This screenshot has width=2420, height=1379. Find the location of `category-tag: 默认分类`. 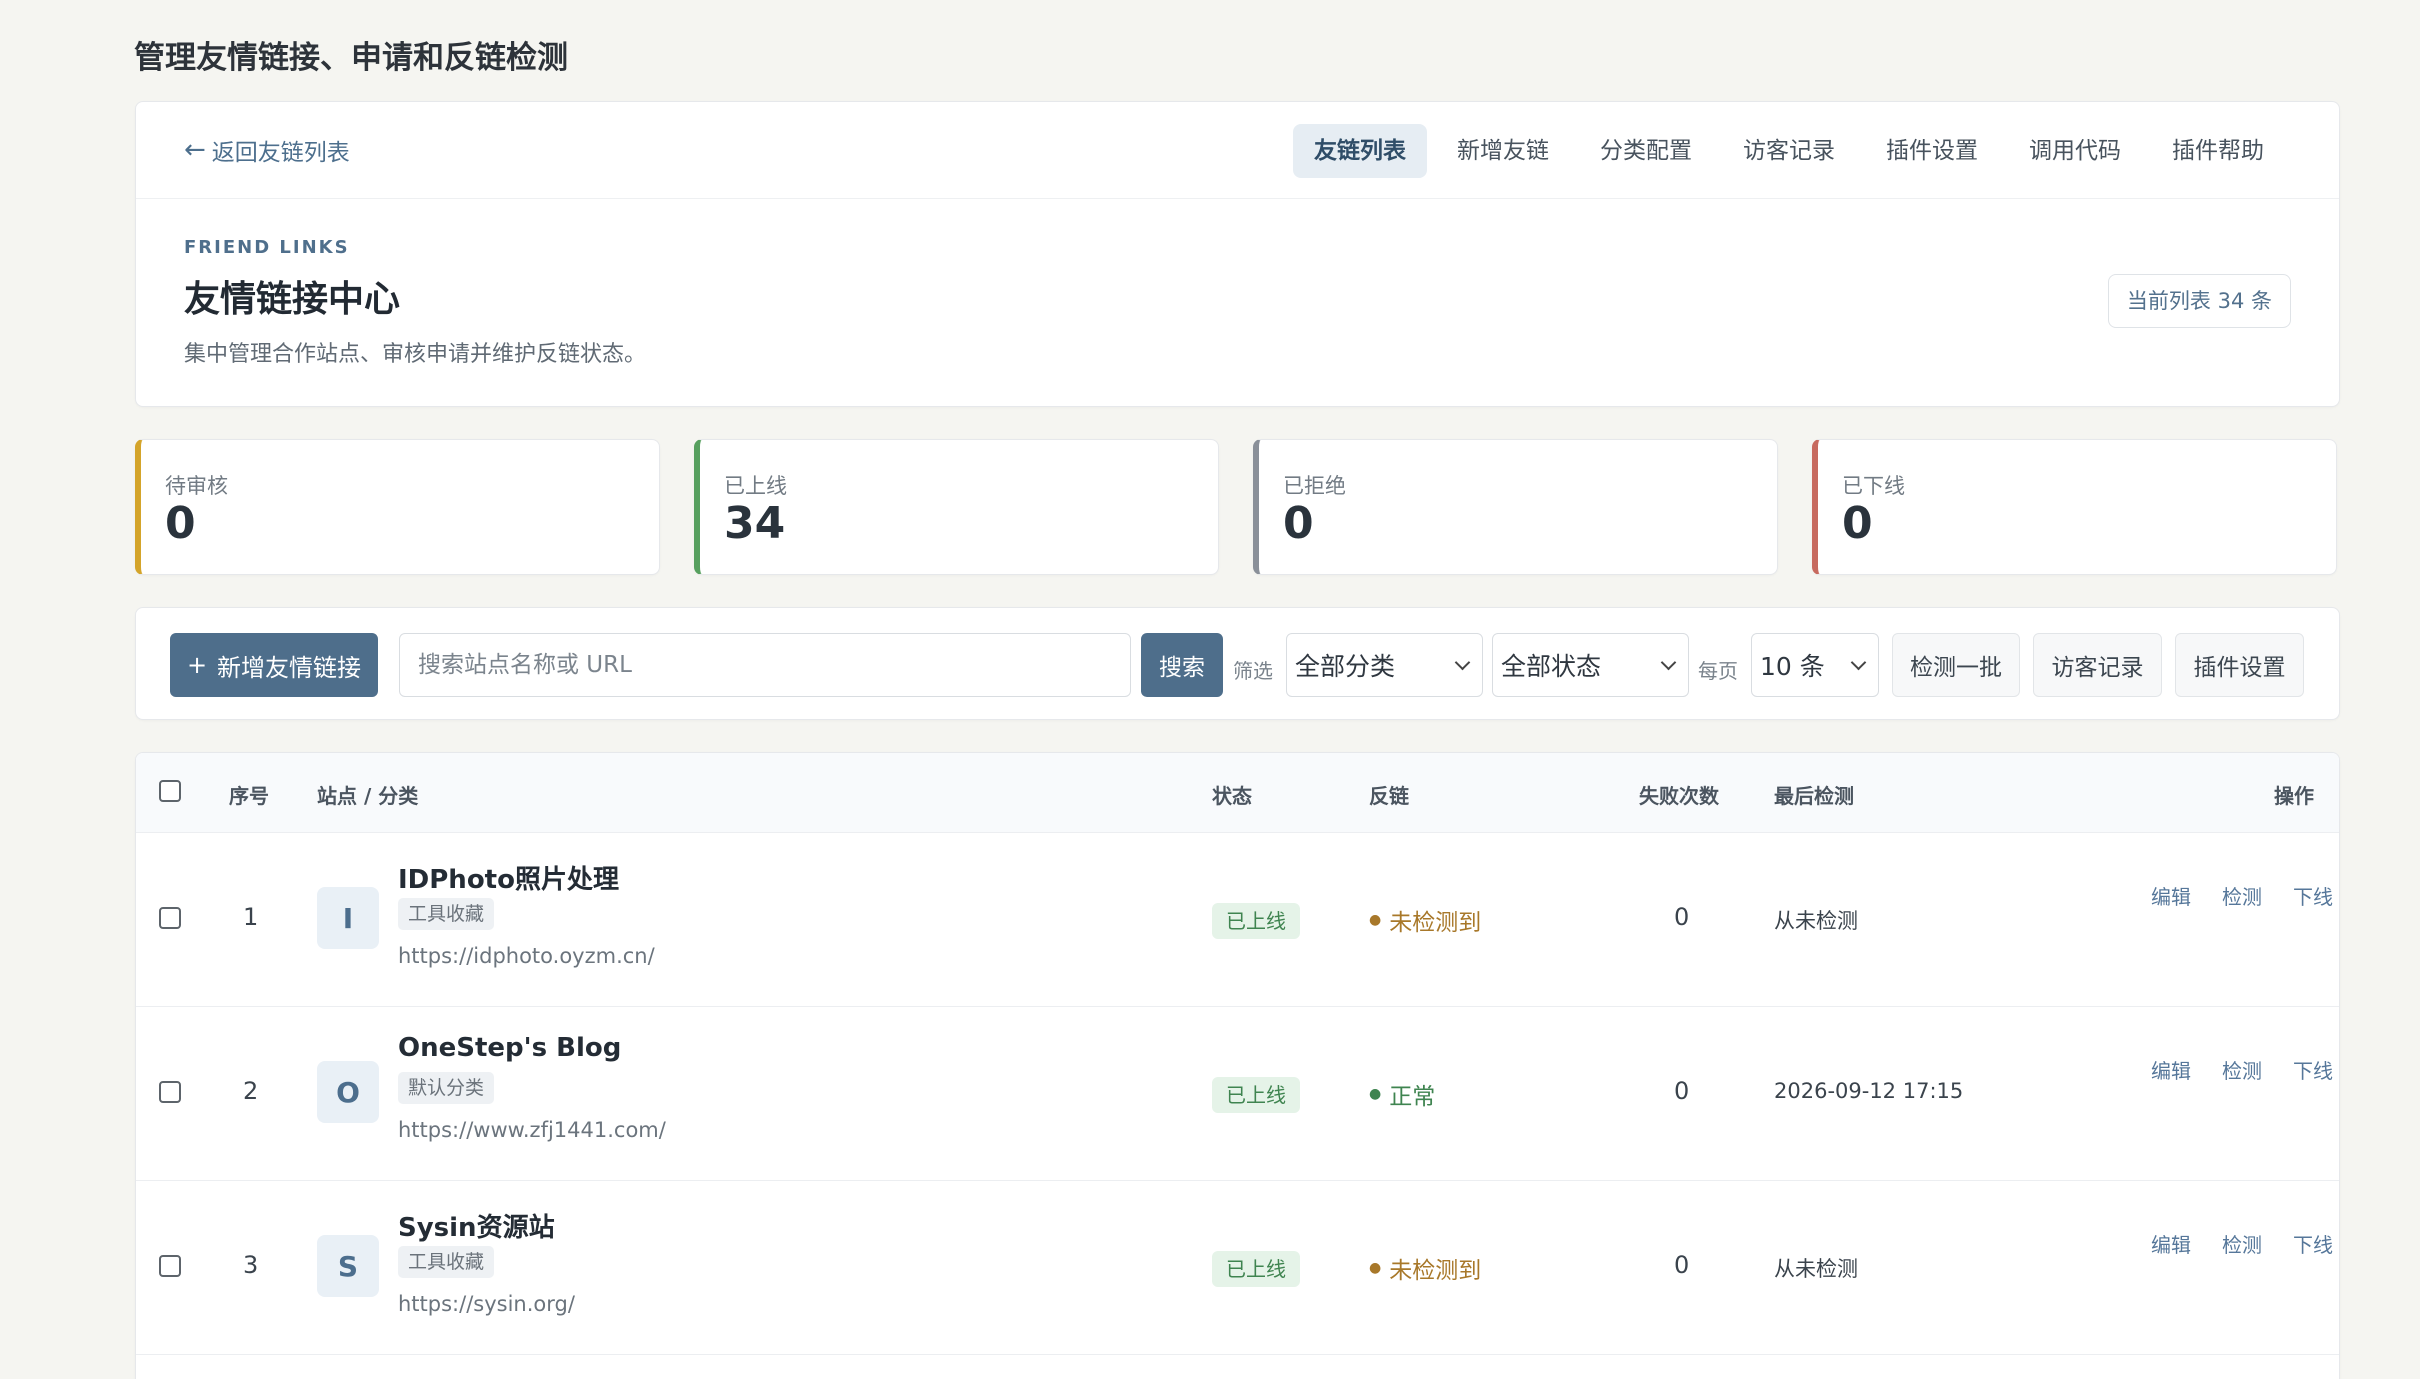

category-tag: 默认分类 is located at coordinates (446, 1088).